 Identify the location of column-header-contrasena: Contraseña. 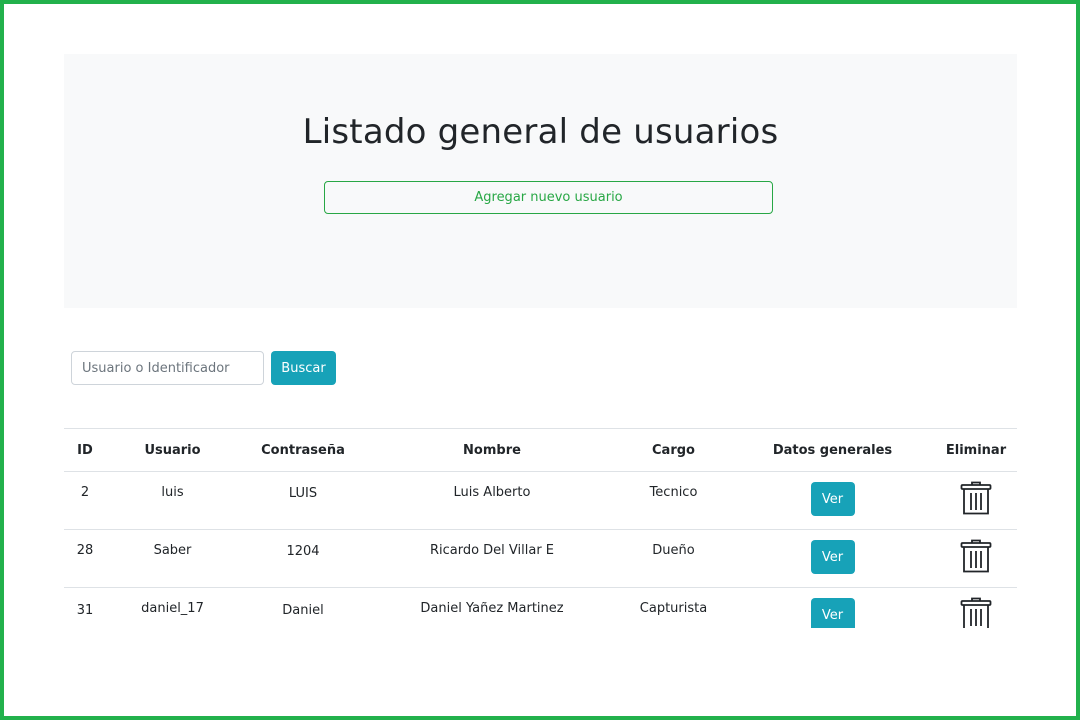
(303, 450).